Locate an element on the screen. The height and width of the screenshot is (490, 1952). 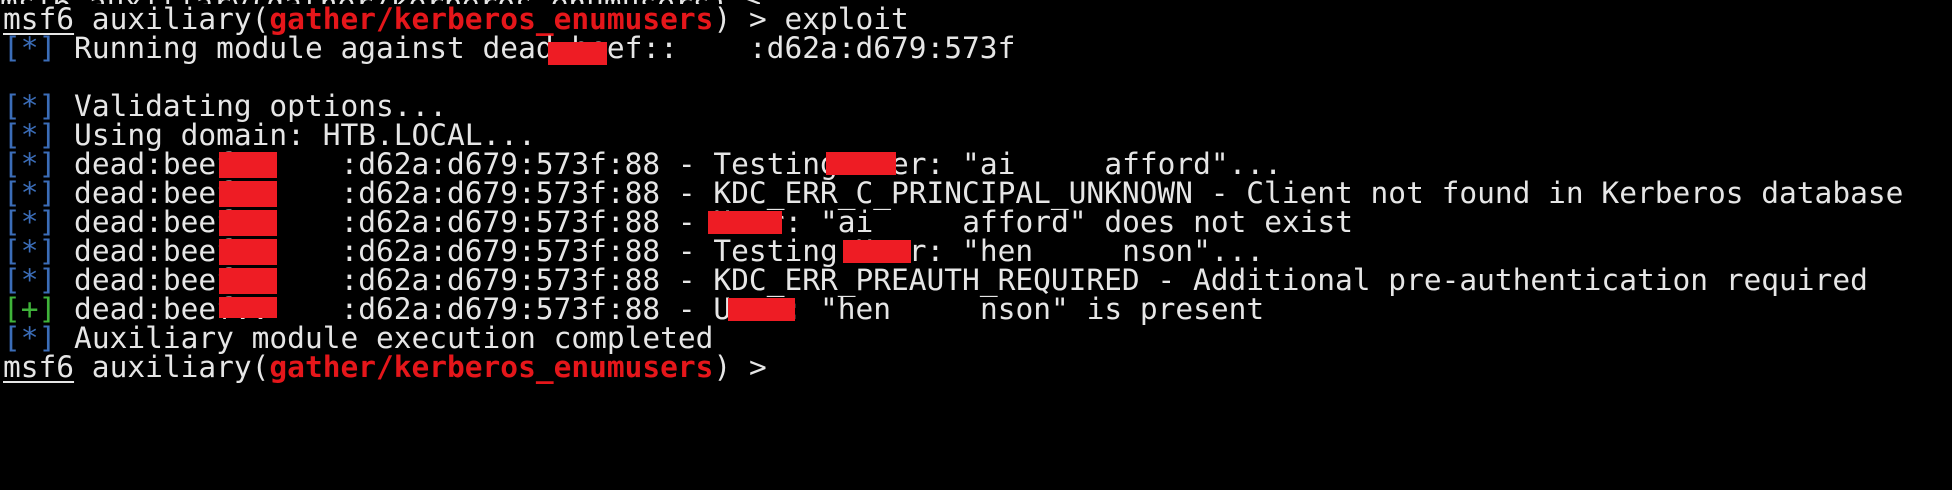
prompt-name: msf6 is located at coordinates (39, 367).